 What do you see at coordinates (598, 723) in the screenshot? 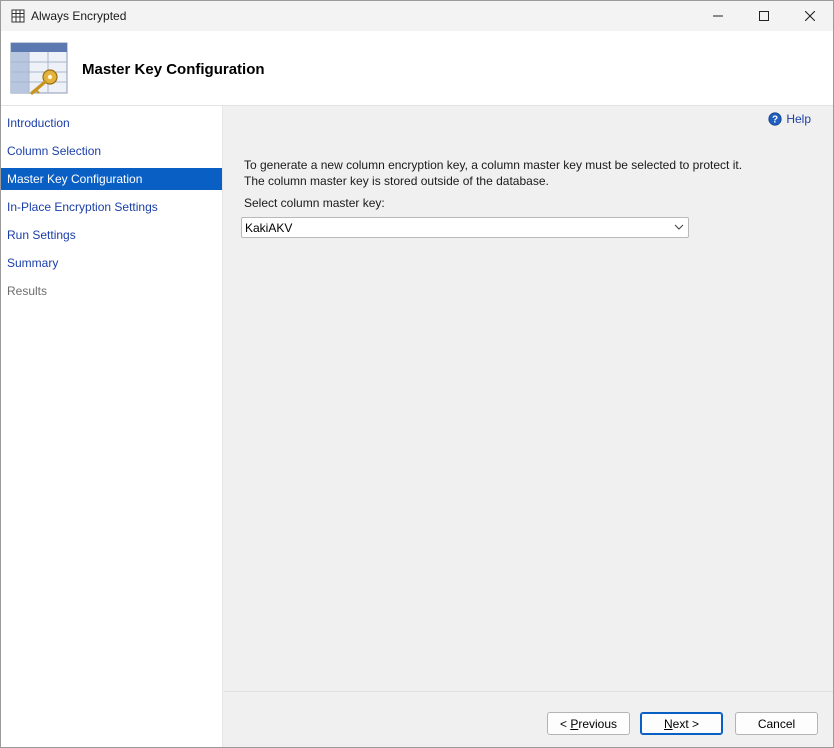
I see `previous-rest: revious` at bounding box center [598, 723].